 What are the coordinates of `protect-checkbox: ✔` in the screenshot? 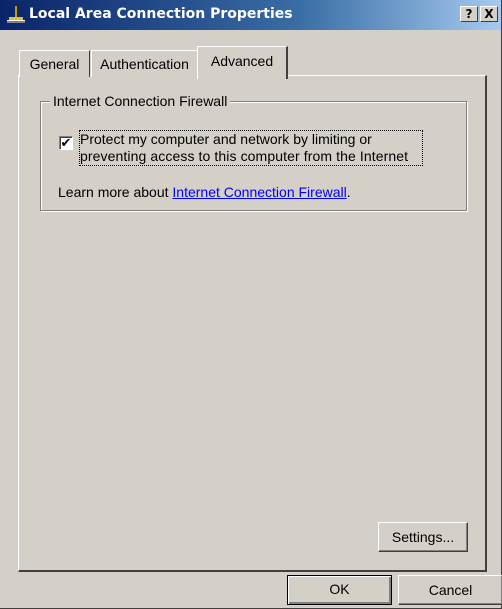 It's located at (66, 143).